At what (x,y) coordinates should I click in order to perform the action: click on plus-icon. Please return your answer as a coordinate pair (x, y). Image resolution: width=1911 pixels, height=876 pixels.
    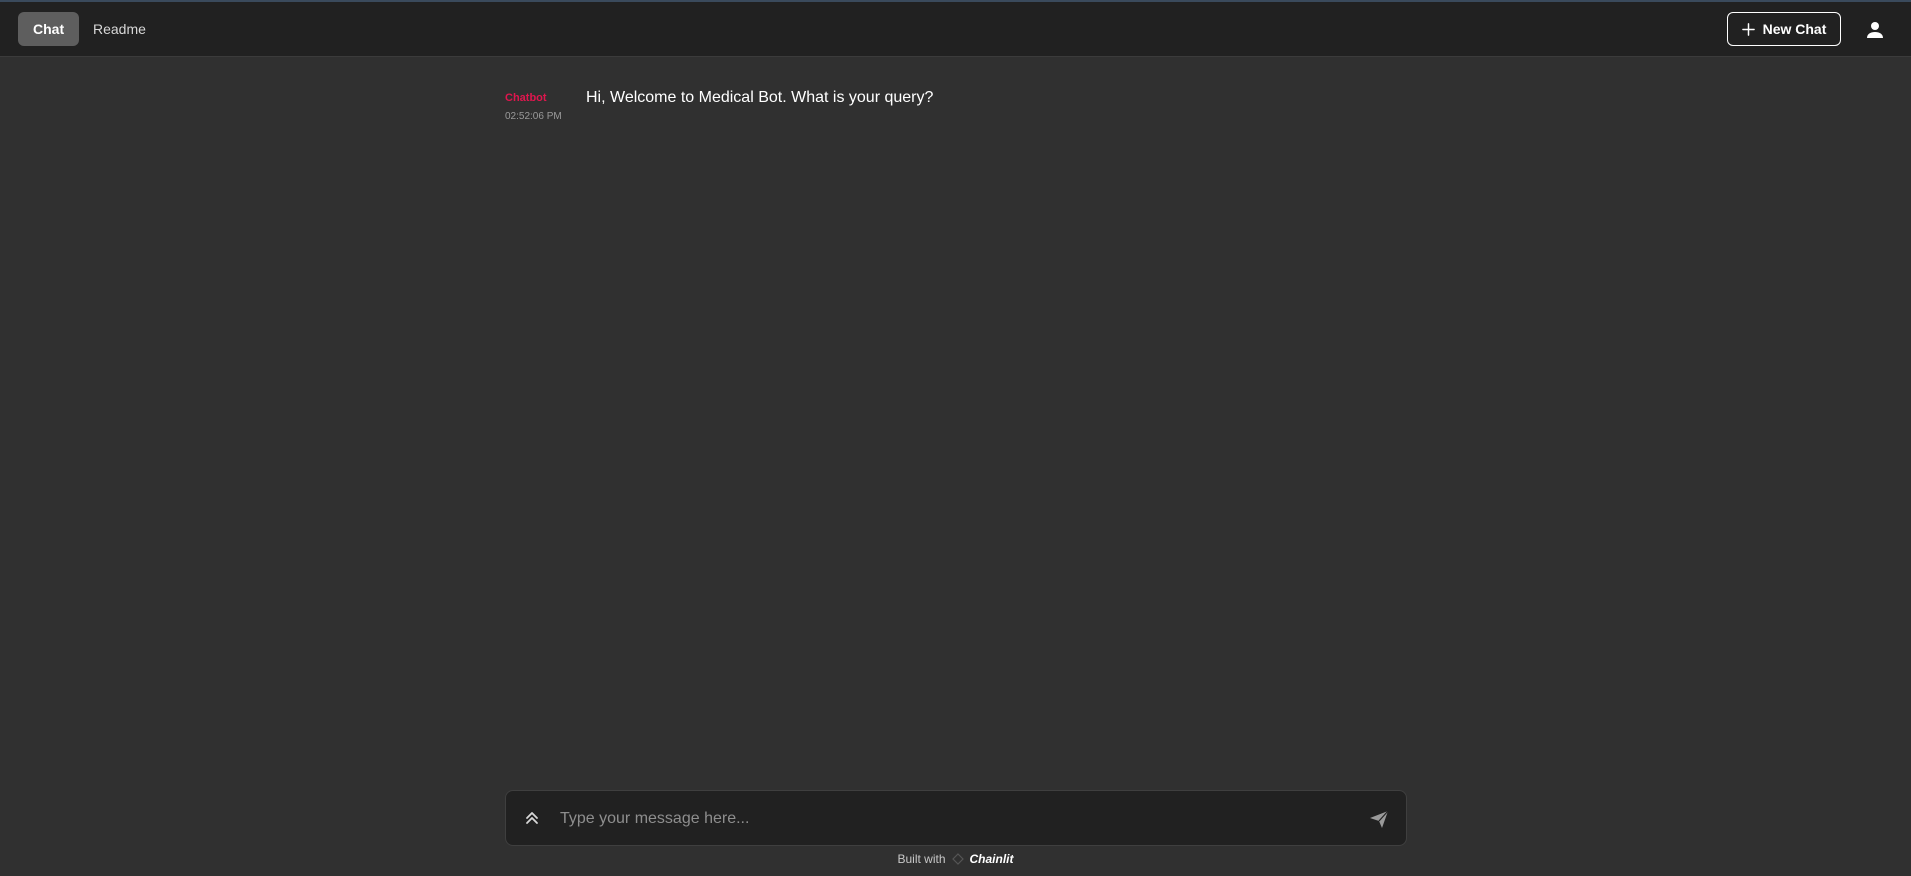
    Looking at the image, I should click on (1748, 29).